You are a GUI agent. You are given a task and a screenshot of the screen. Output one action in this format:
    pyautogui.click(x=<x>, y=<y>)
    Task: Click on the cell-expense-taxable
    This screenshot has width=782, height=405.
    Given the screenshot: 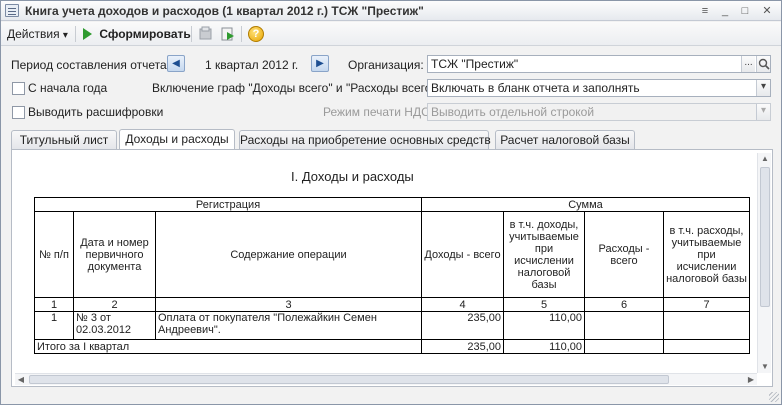 What is the action you would take?
    pyautogui.click(x=706, y=325)
    